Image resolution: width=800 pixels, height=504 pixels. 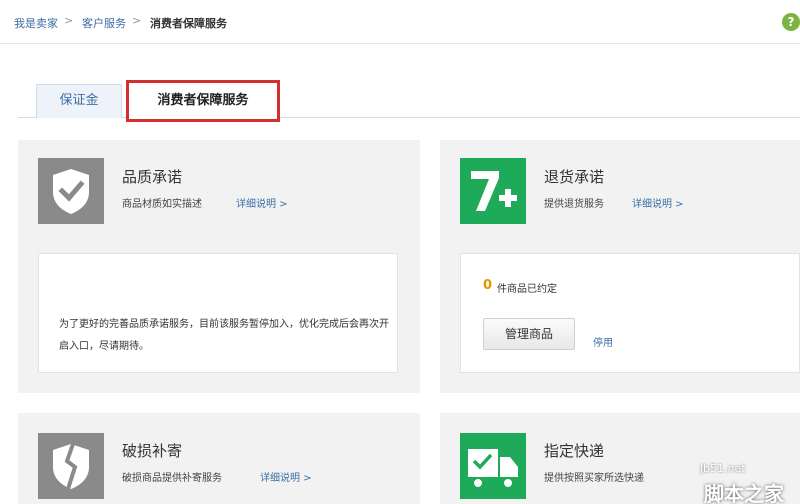 I want to click on card-description: 商品材质如实描述, so click(x=162, y=204).